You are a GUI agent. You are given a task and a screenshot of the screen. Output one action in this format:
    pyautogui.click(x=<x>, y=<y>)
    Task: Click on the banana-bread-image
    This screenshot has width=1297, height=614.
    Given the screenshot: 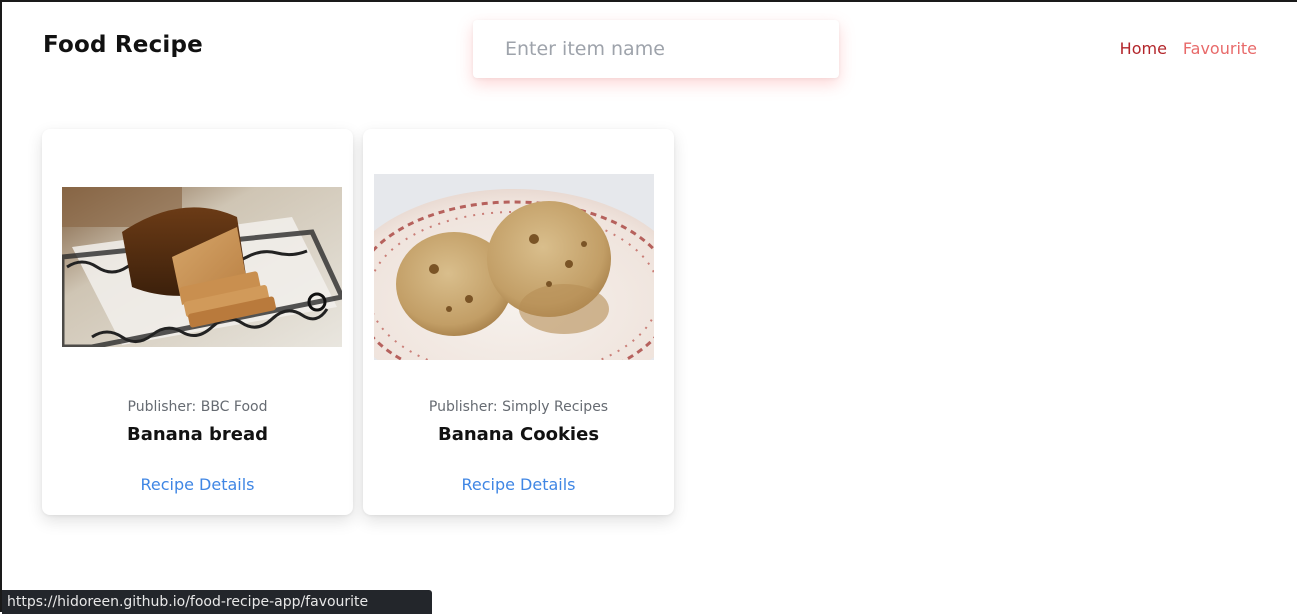 What is the action you would take?
    pyautogui.click(x=202, y=267)
    